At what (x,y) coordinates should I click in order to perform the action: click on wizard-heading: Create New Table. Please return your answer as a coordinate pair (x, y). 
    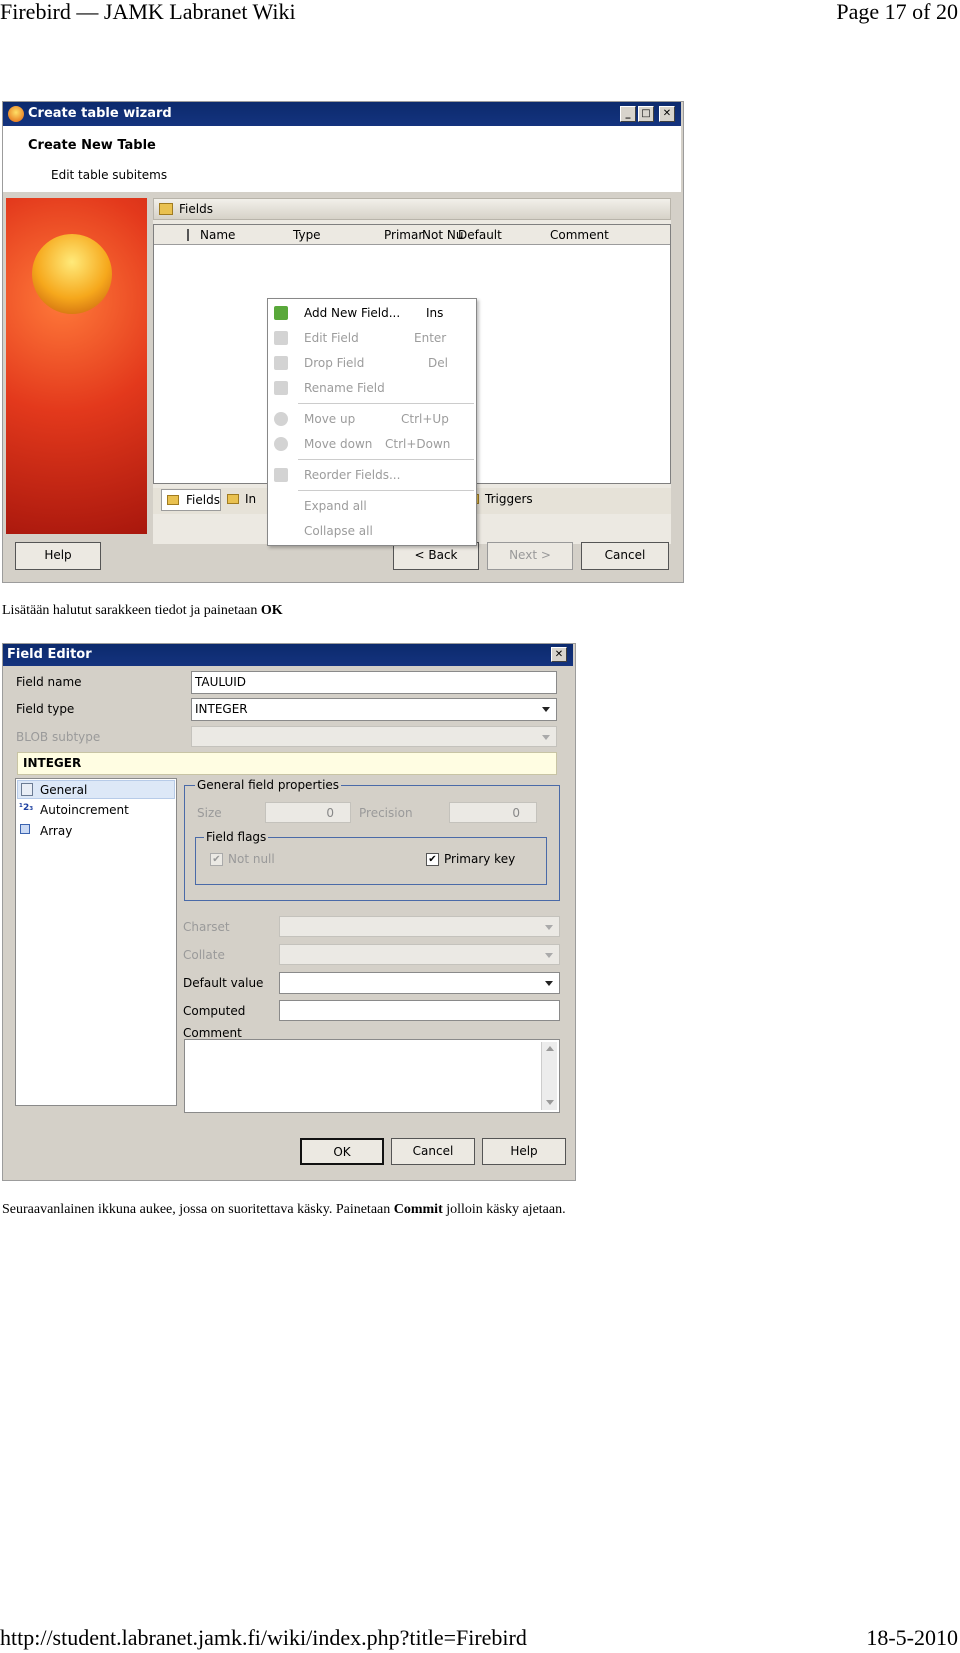
    Looking at the image, I should click on (92, 145).